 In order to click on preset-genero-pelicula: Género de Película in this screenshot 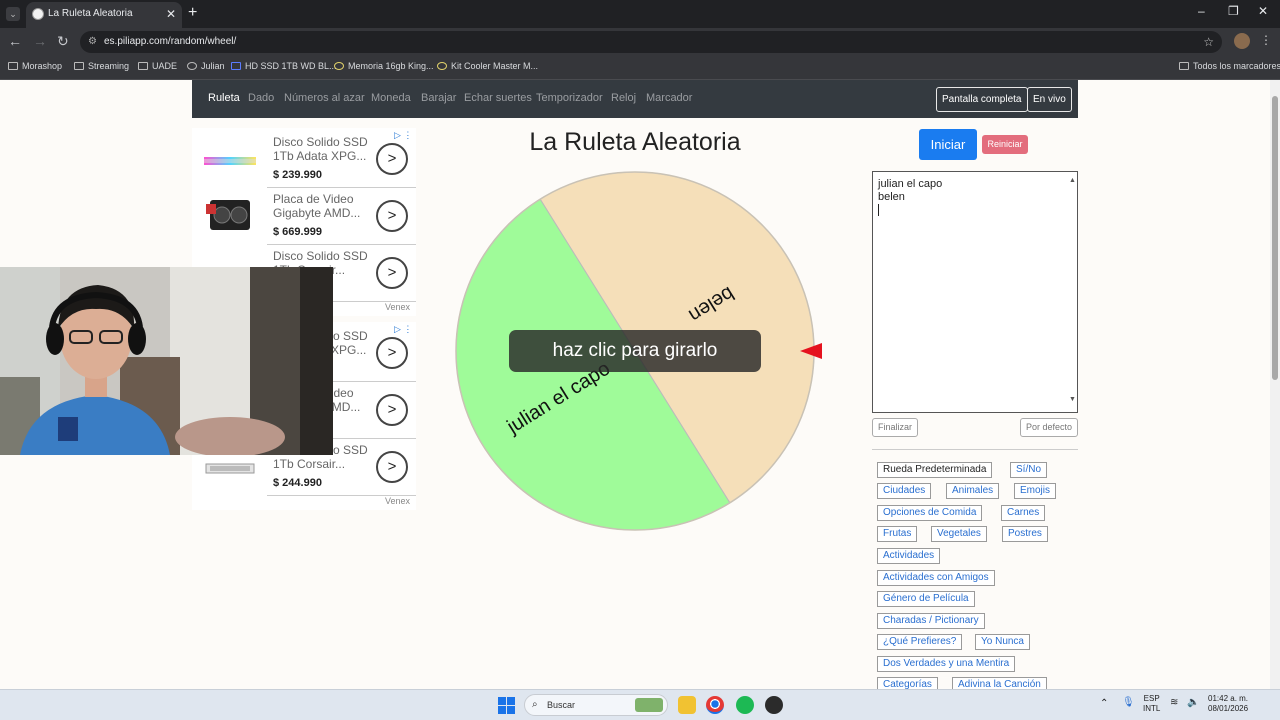, I will do `click(926, 599)`.